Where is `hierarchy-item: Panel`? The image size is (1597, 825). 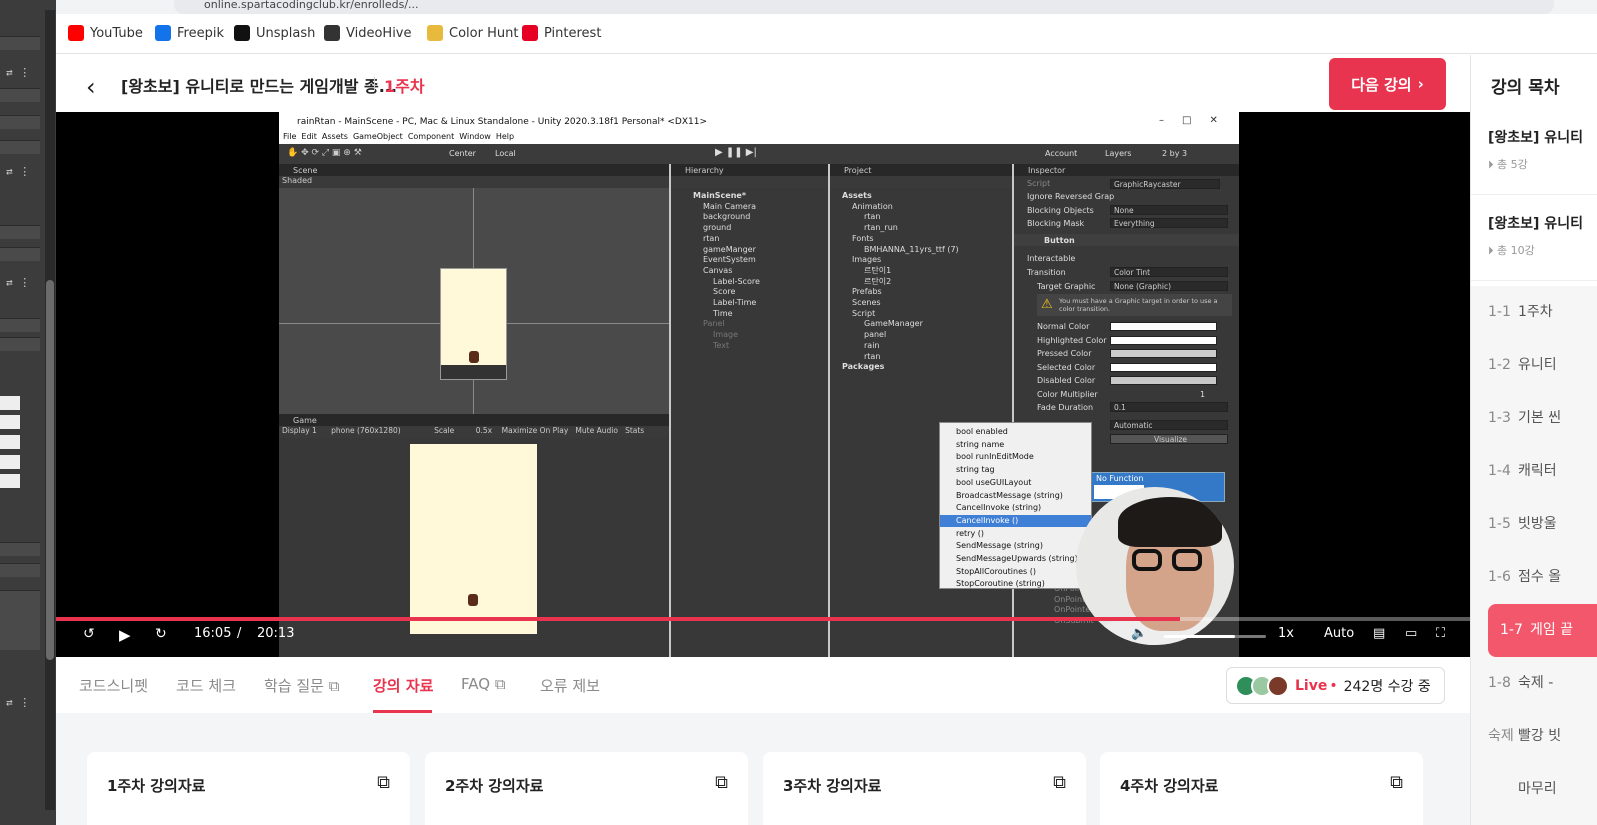
hierarchy-item: Panel is located at coordinates (760, 324).